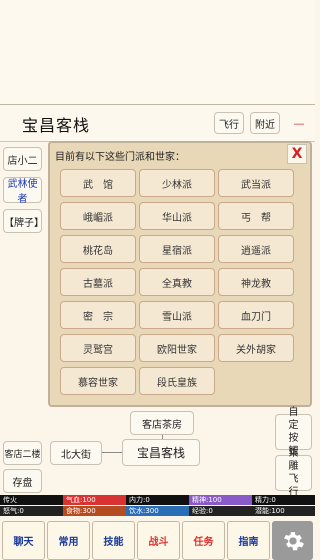 The height and width of the screenshot is (560, 320). What do you see at coordinates (98, 381) in the screenshot?
I see `sect-button: 慕容世家` at bounding box center [98, 381].